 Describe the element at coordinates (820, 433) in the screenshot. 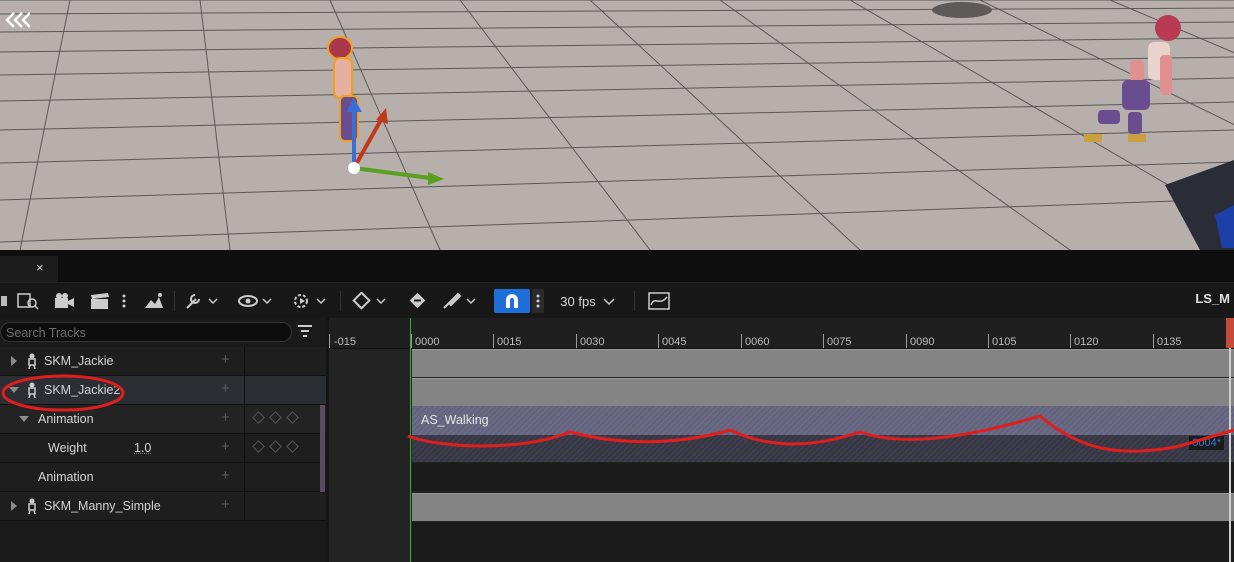

I see `annotation-curve` at that location.